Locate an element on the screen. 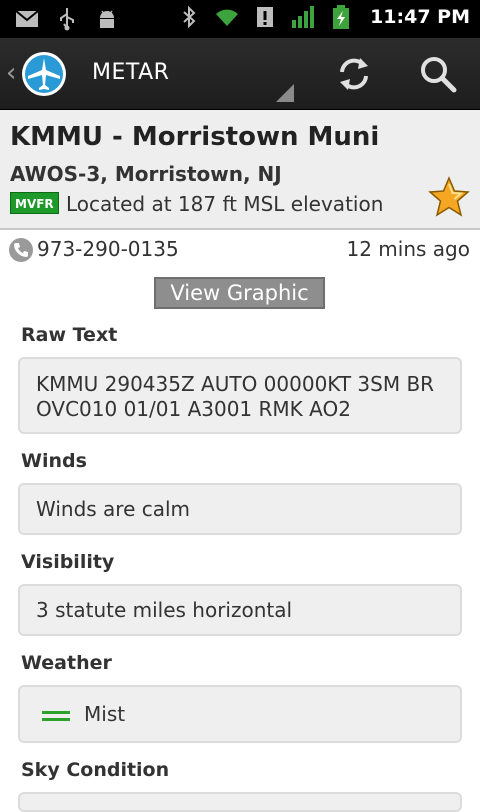  clock: 11:47 PM is located at coordinates (420, 17).